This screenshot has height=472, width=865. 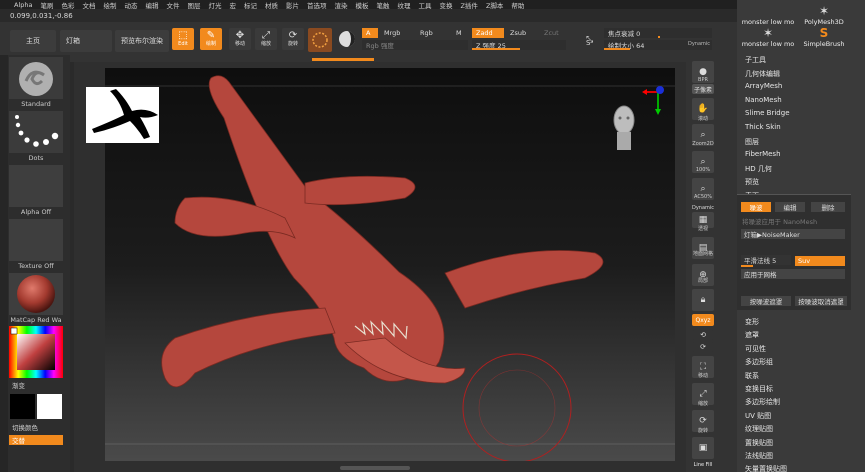 What do you see at coordinates (49, 406) in the screenshot?
I see `secondary-color-swatch` at bounding box center [49, 406].